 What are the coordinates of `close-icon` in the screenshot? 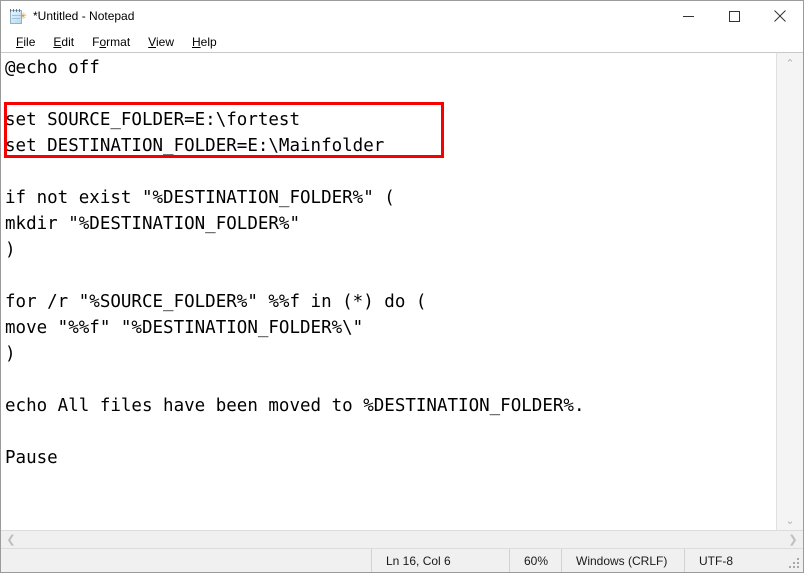 It's located at (780, 16).